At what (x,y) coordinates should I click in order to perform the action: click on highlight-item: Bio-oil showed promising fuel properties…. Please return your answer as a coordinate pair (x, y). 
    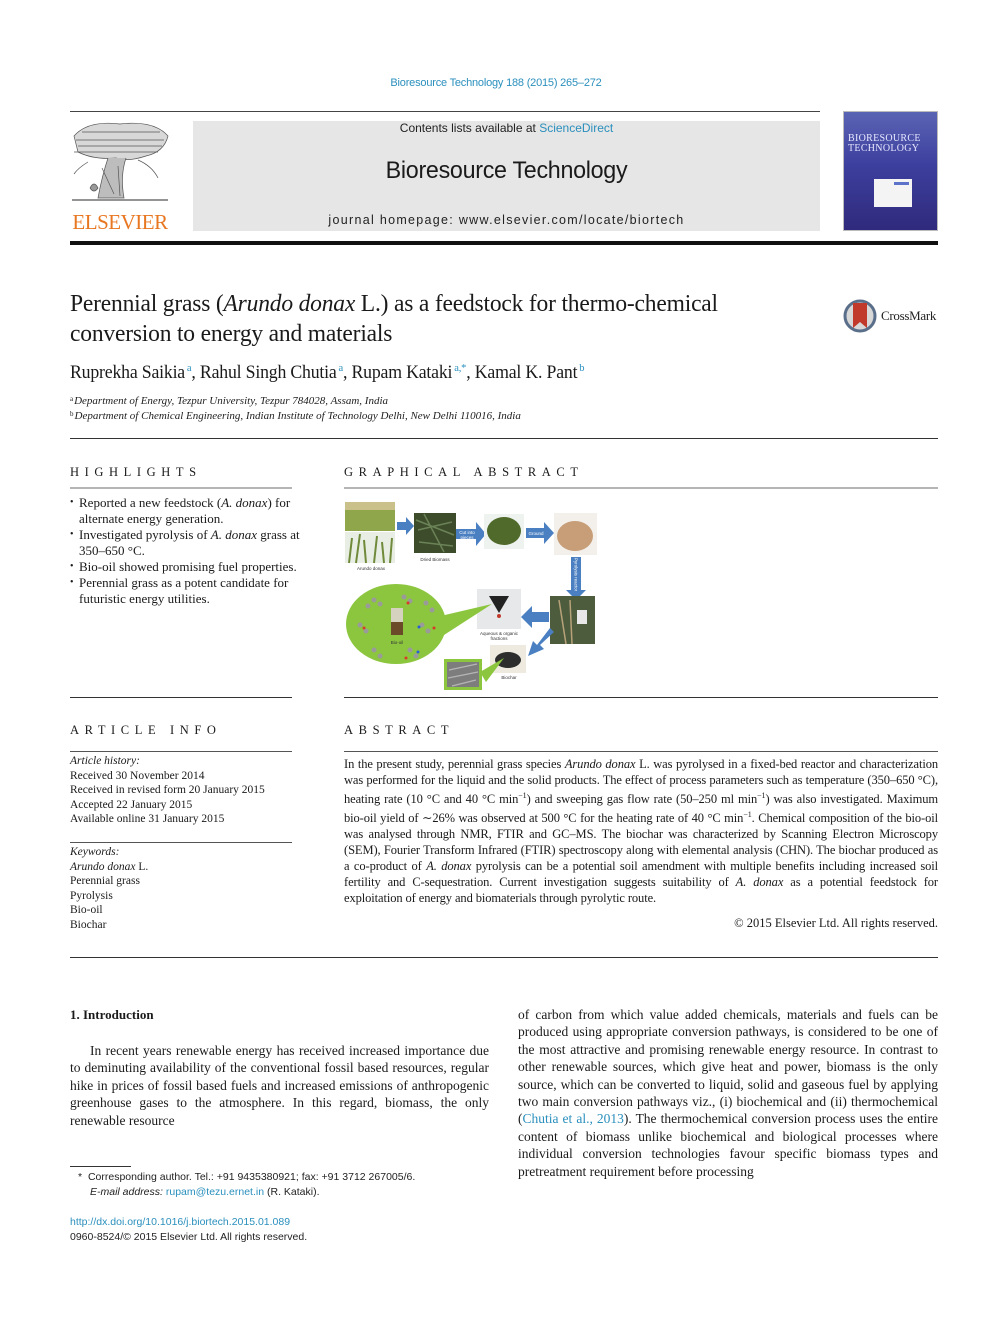
    Looking at the image, I should click on (185, 567).